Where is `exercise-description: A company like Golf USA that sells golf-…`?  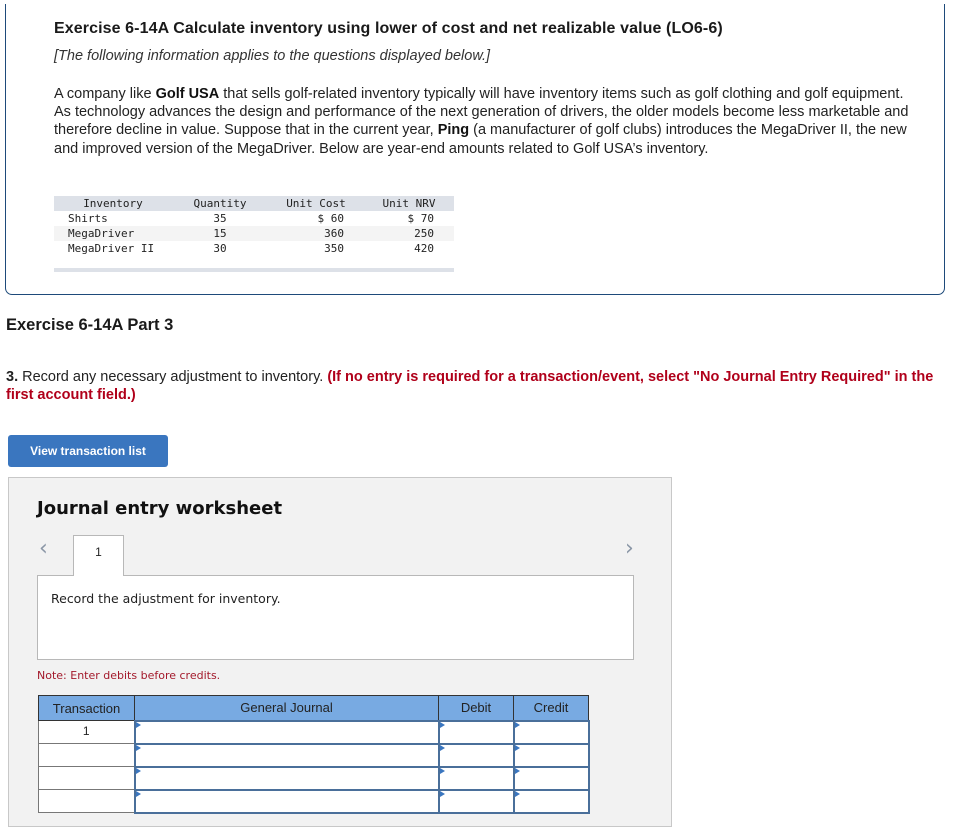 exercise-description: A company like Golf USA that sells golf-… is located at coordinates (484, 121).